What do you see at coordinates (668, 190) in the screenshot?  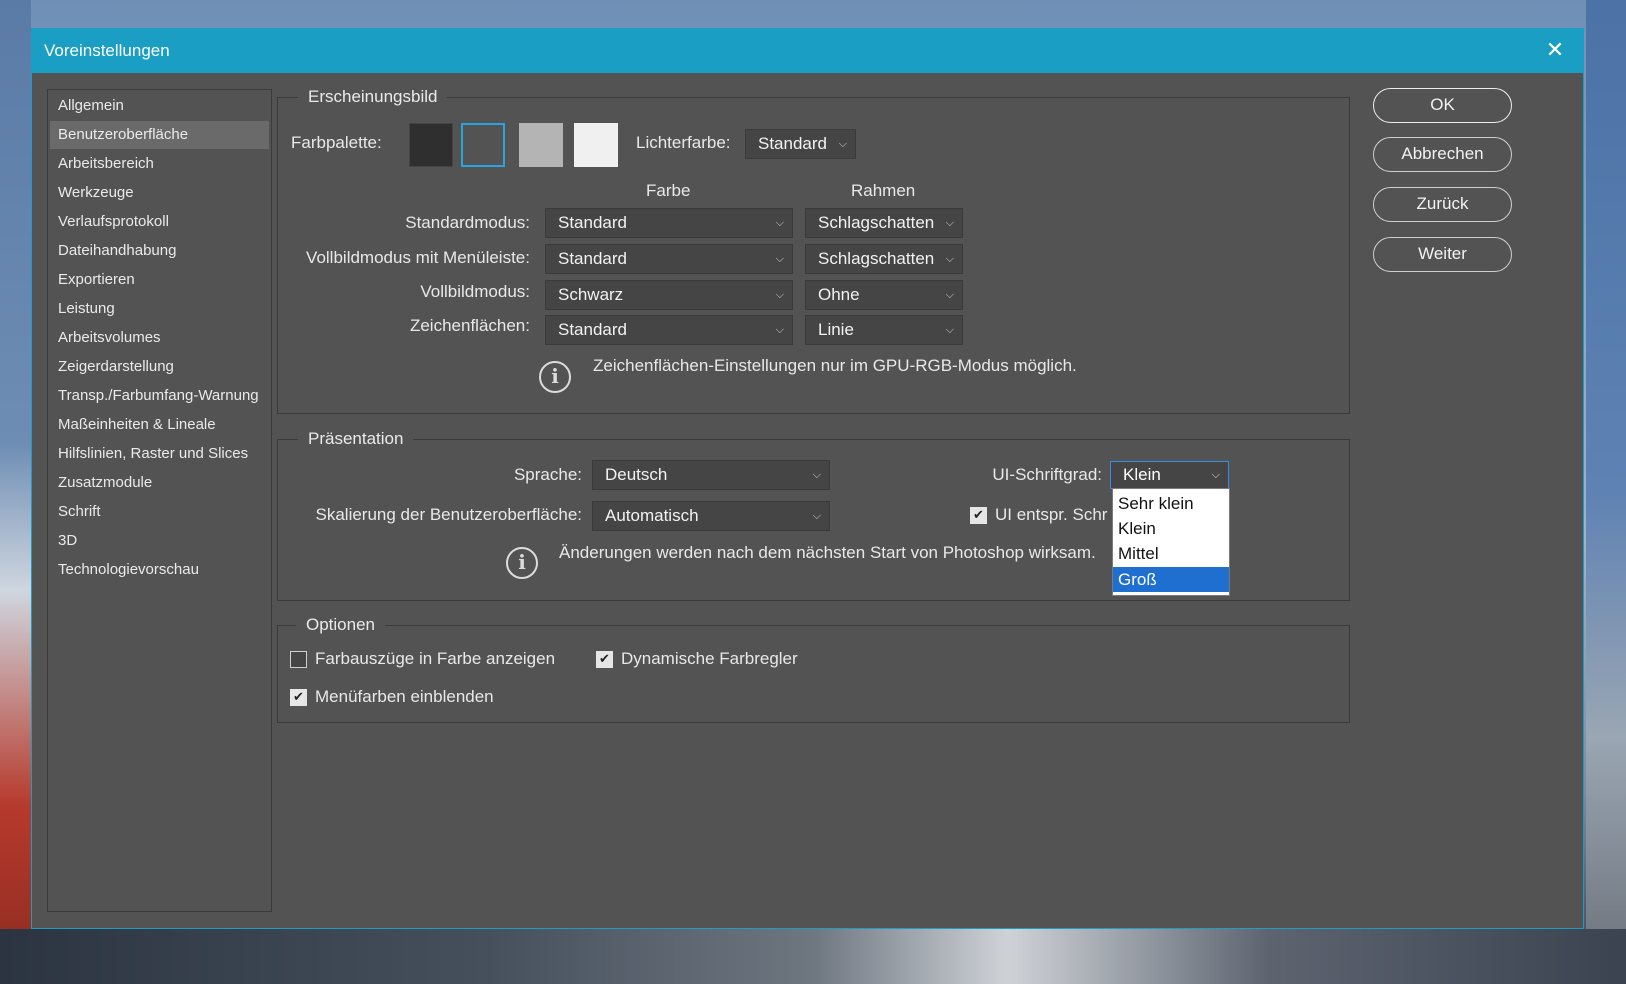 I see `col-header-farbe: Farbe` at bounding box center [668, 190].